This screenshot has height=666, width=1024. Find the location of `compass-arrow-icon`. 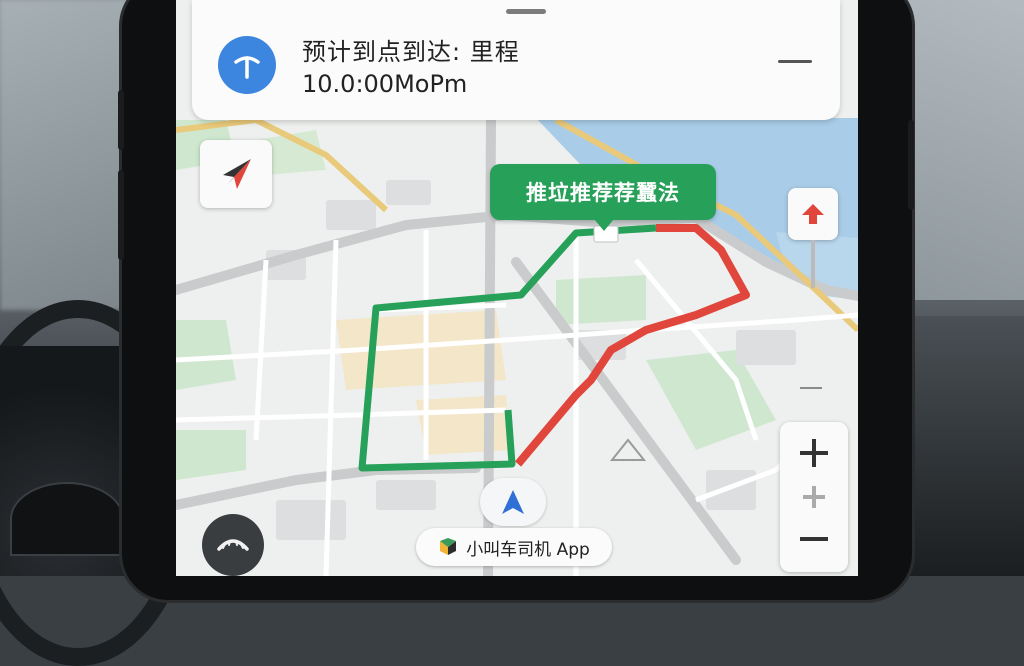

compass-arrow-icon is located at coordinates (237, 174).